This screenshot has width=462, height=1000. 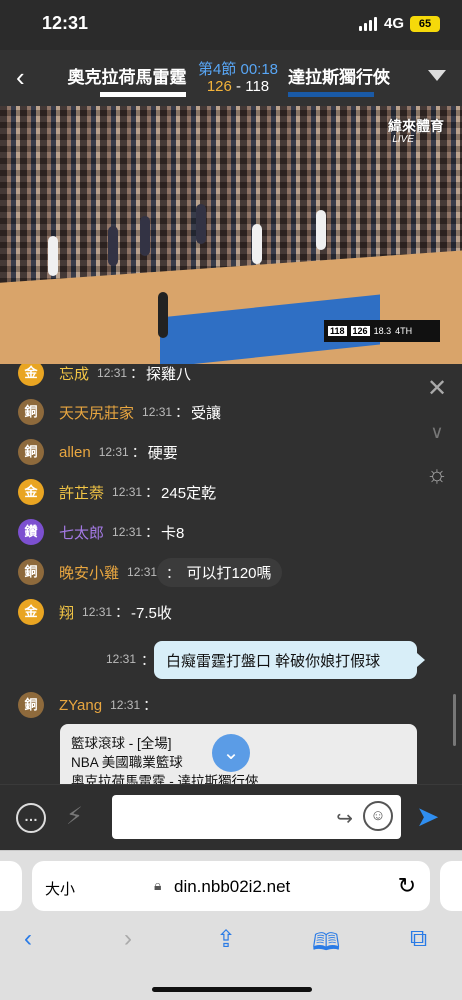 What do you see at coordinates (60, 888) in the screenshot?
I see `text-size-button: 大小` at bounding box center [60, 888].